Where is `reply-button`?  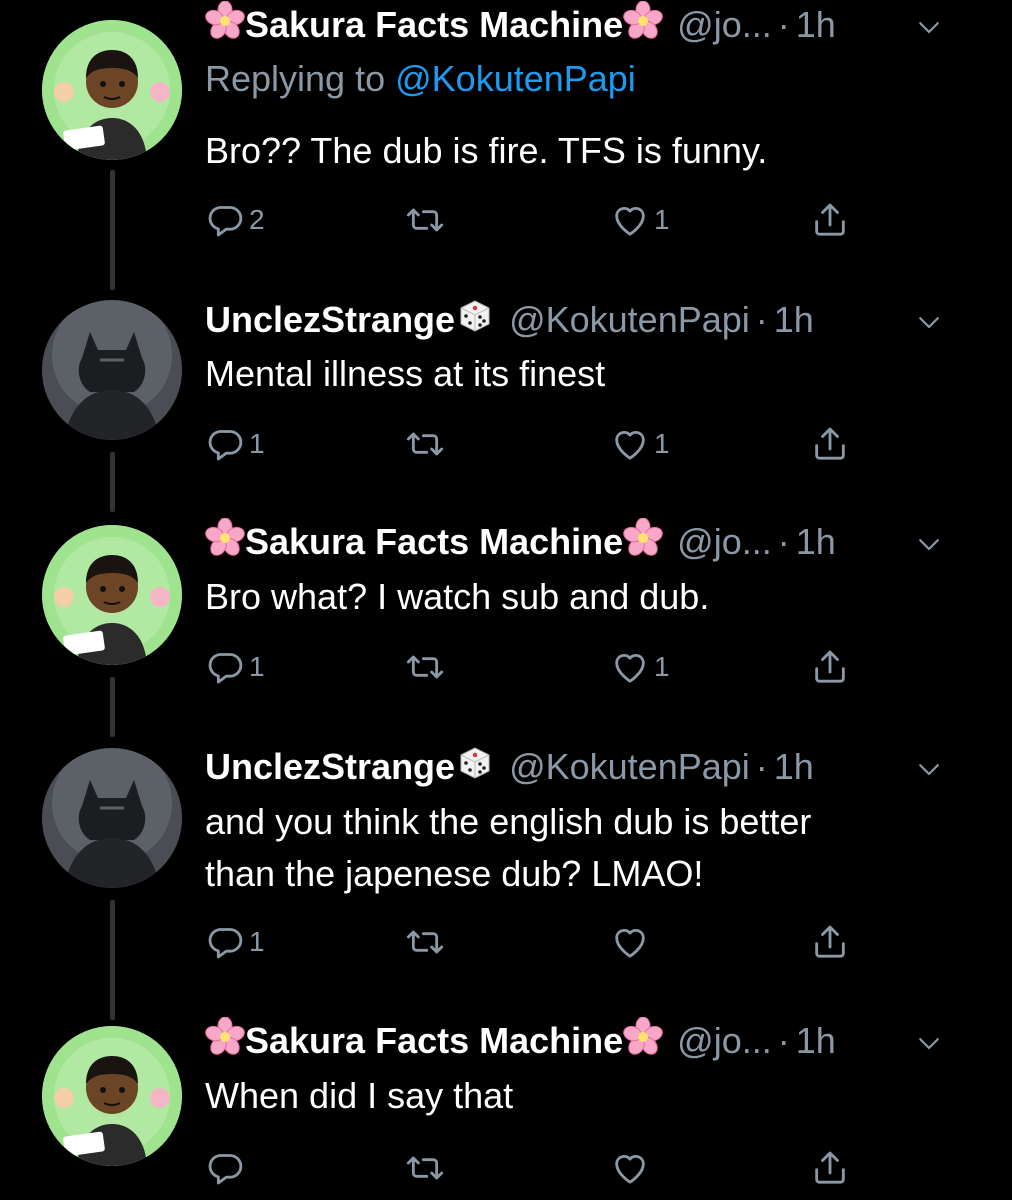
reply-button is located at coordinates (227, 1168).